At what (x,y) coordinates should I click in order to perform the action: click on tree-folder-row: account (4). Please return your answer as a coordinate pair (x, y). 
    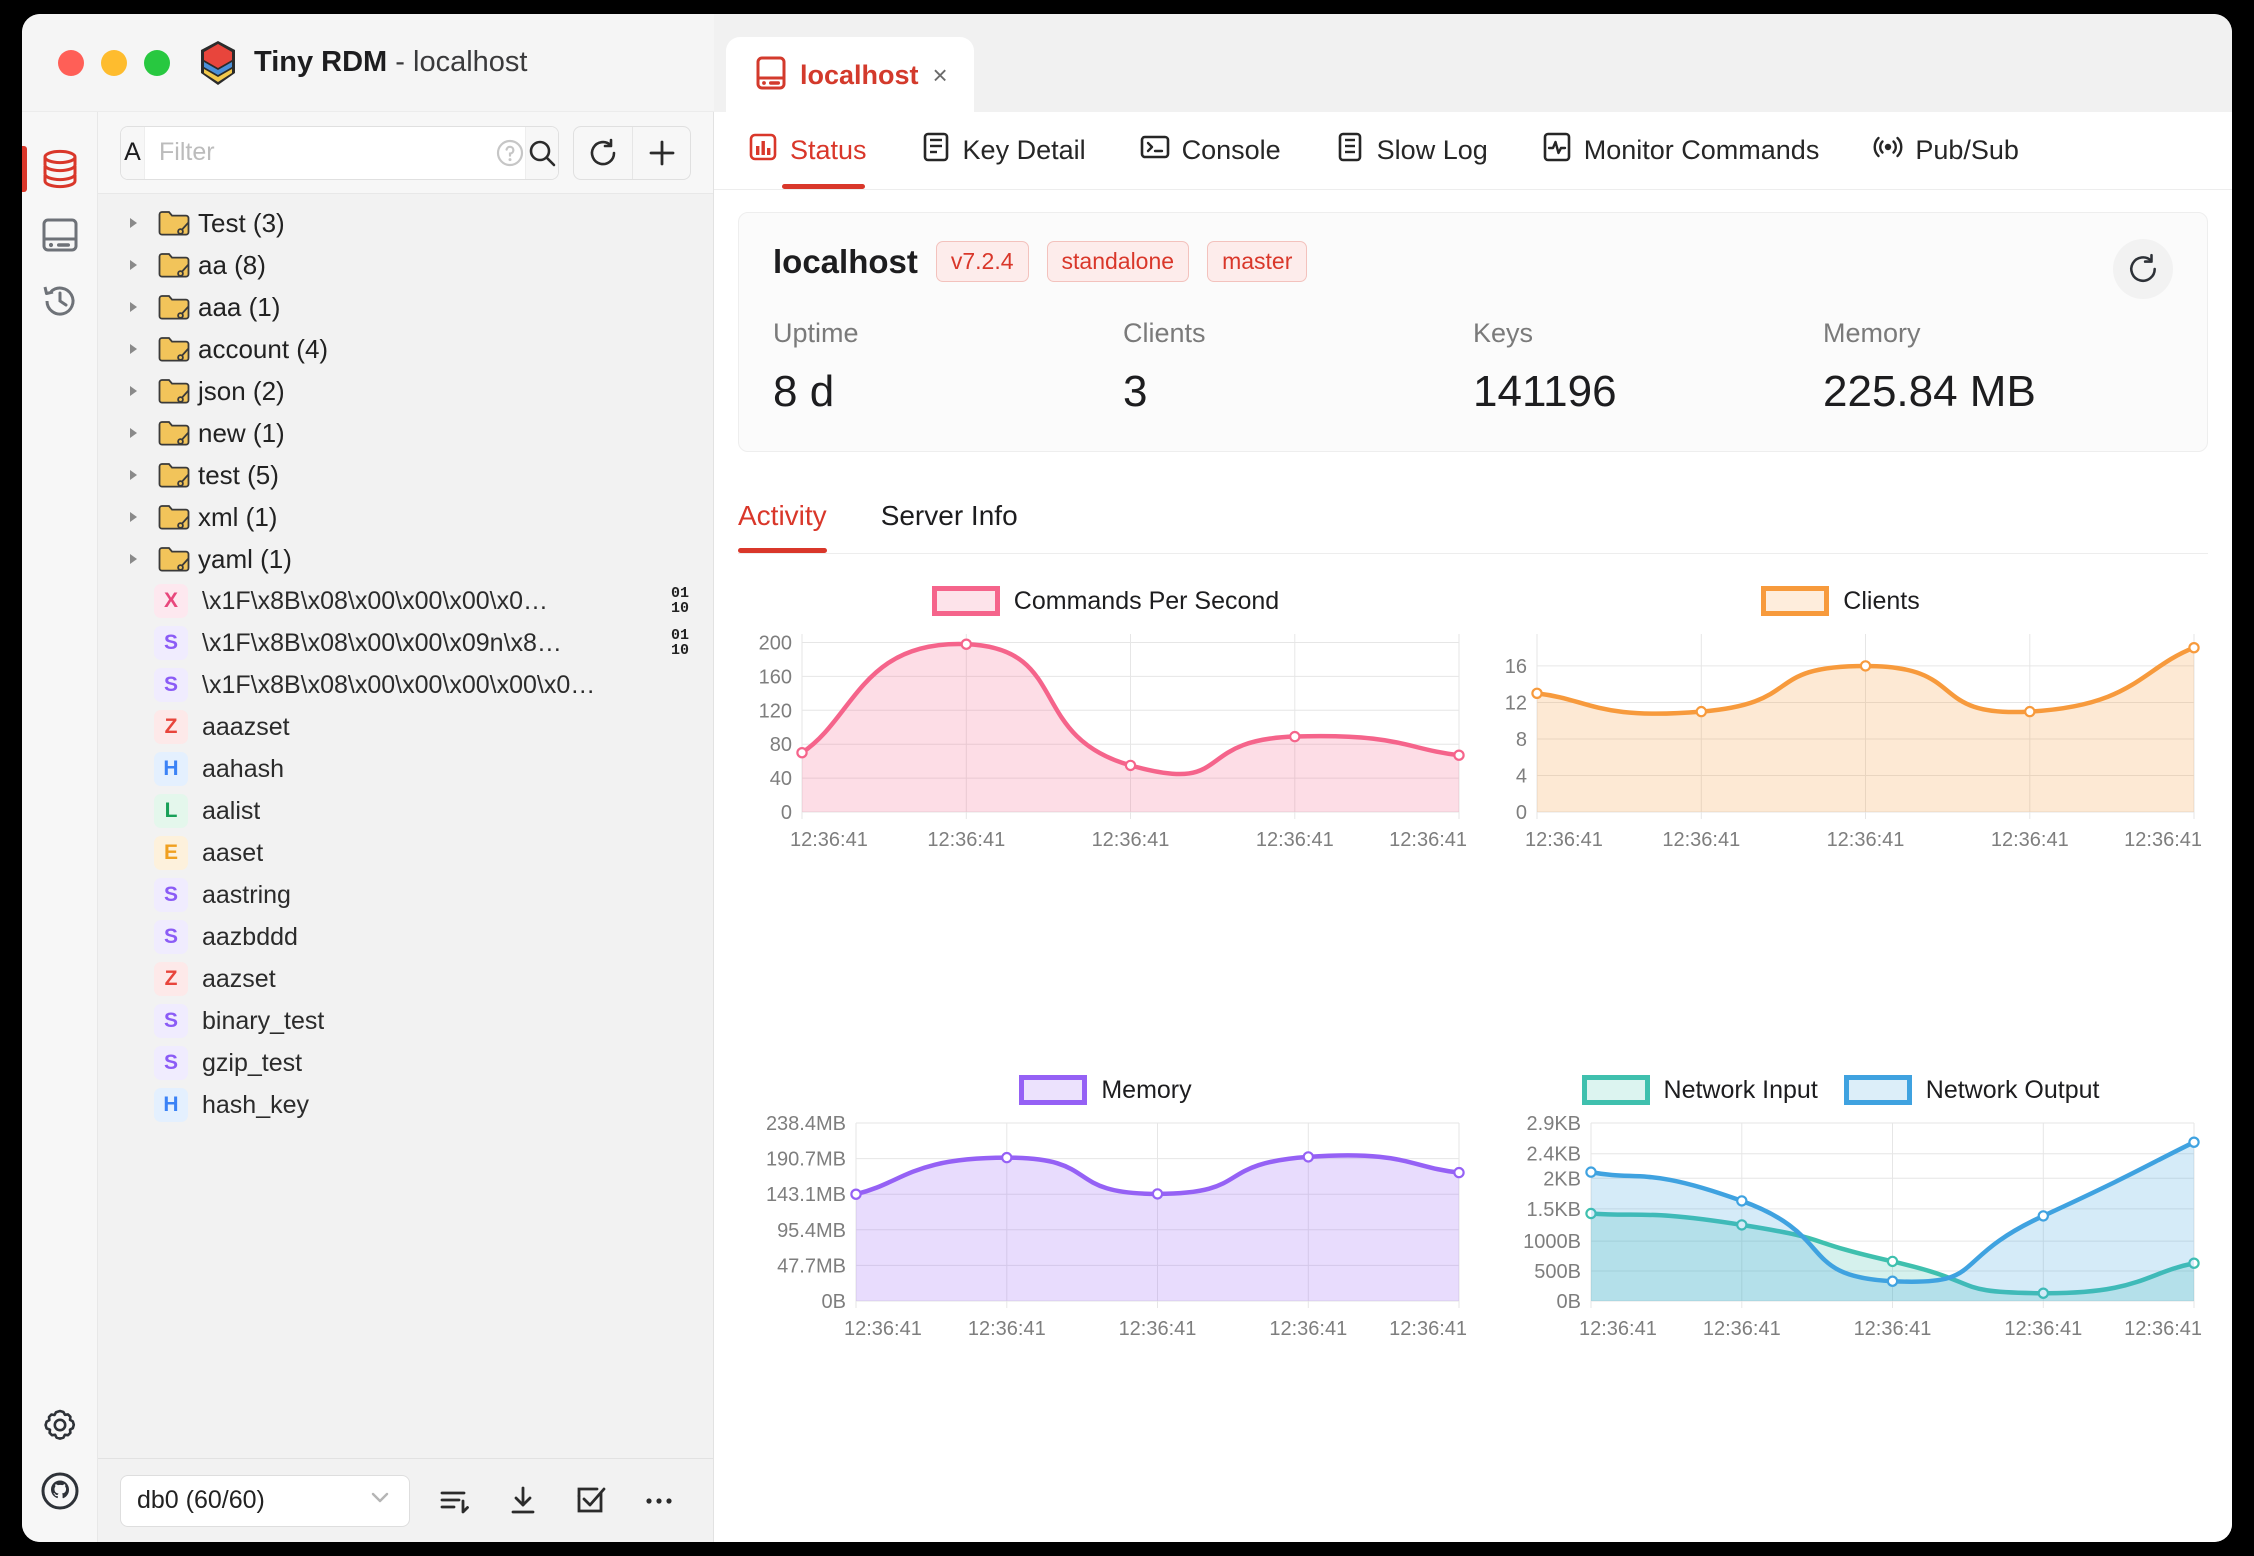
    Looking at the image, I should click on (405, 349).